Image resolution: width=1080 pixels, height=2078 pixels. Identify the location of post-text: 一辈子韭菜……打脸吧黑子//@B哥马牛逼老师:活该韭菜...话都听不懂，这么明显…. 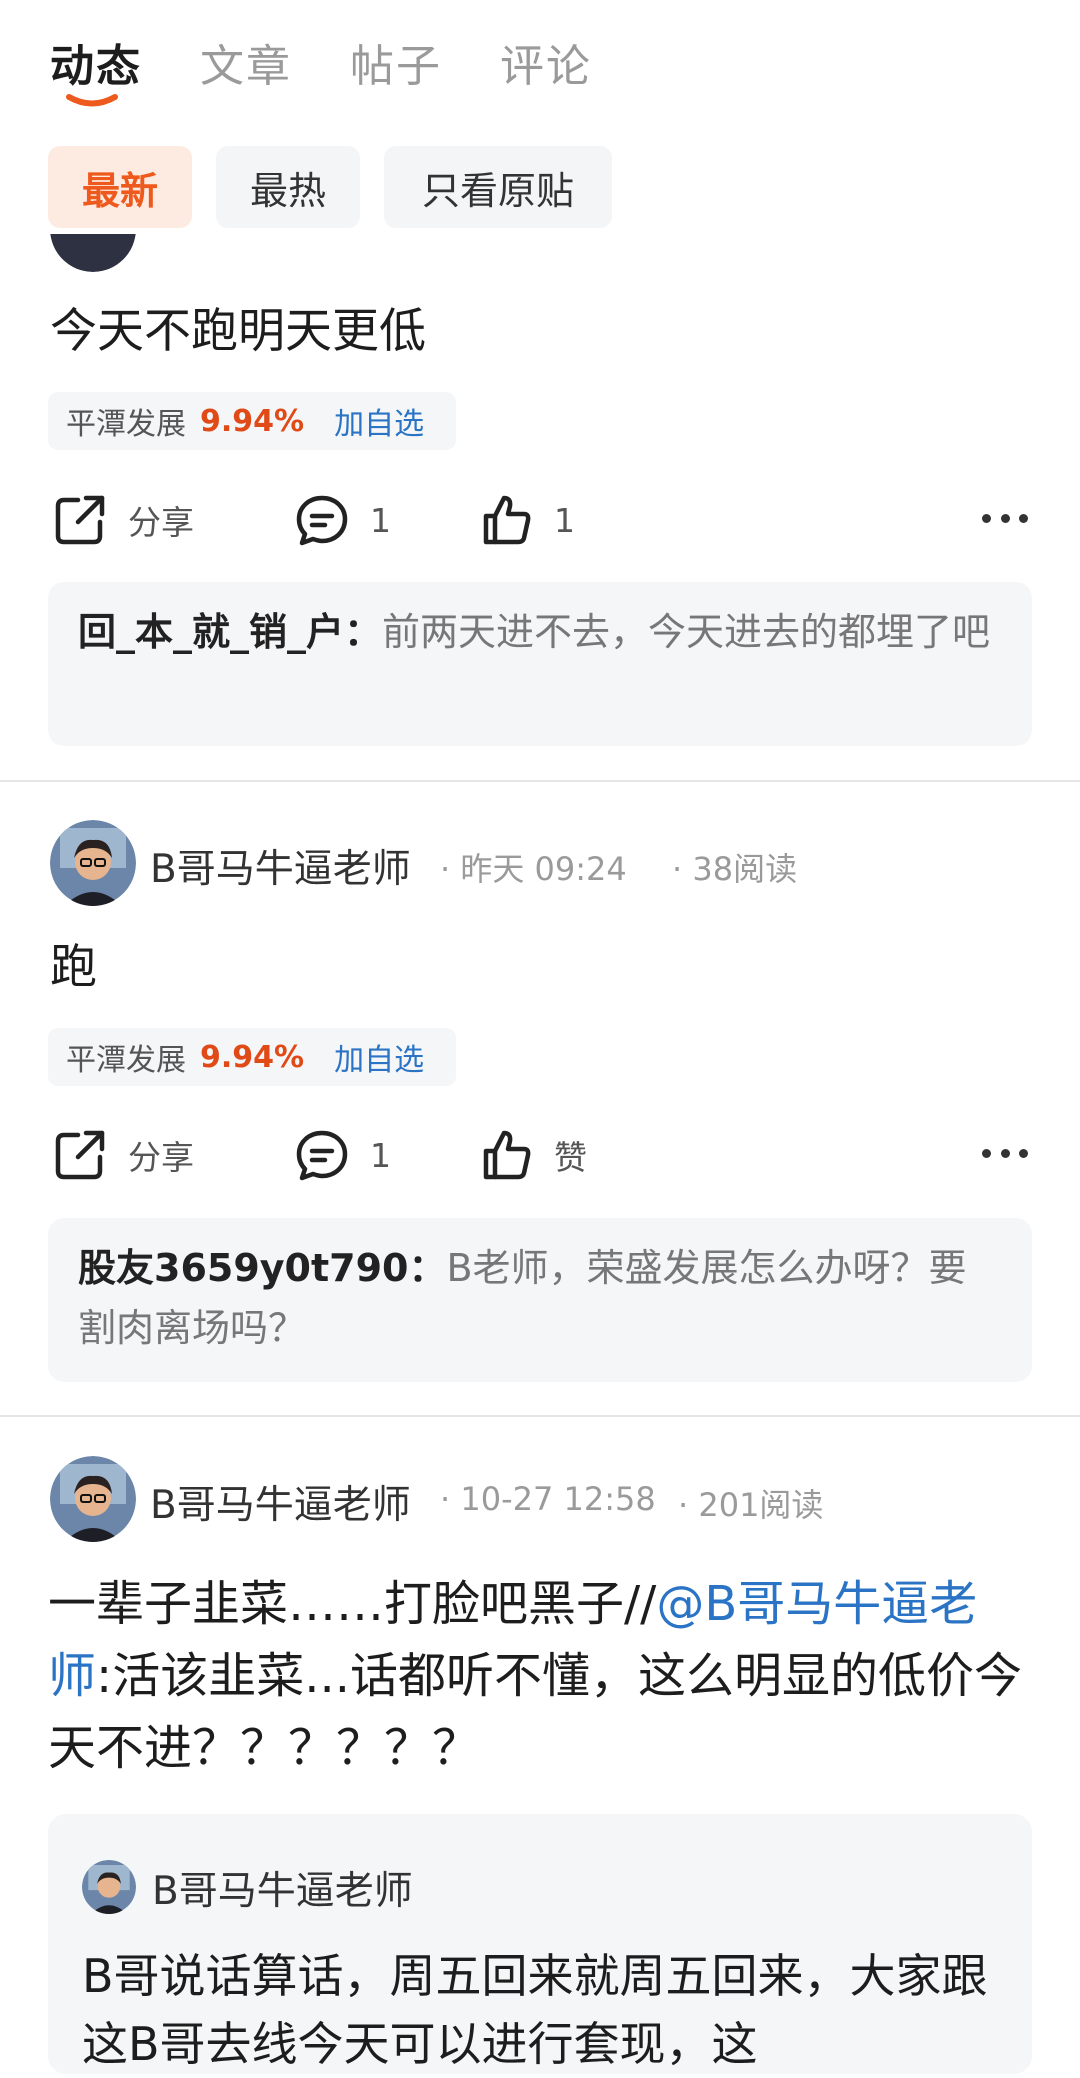
(543, 1676).